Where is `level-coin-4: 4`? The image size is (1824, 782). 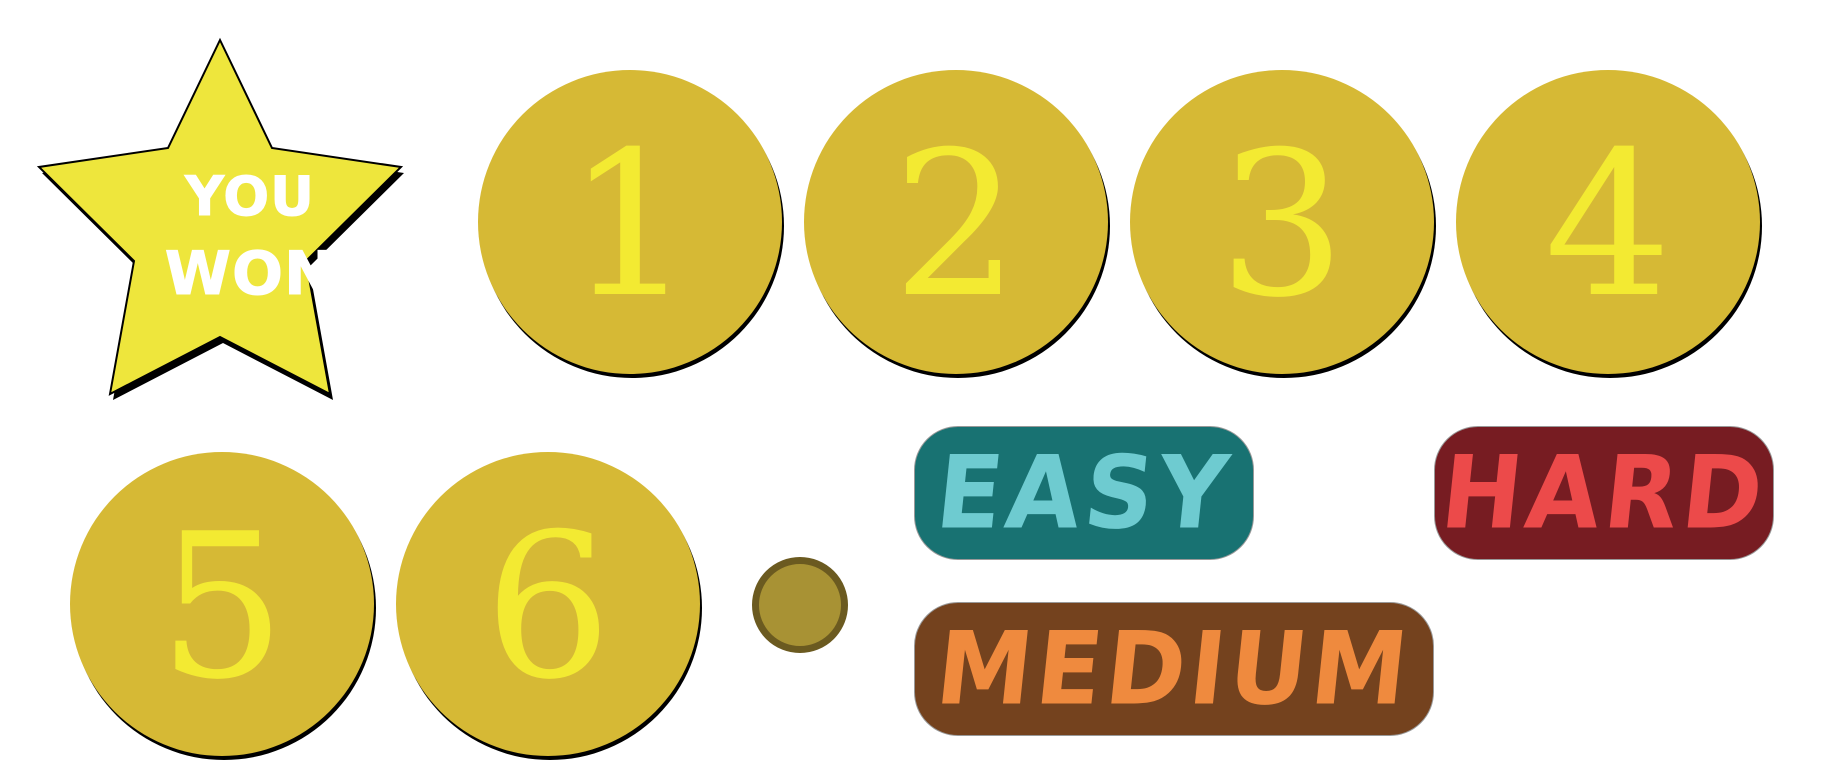 level-coin-4: 4 is located at coordinates (1608, 222).